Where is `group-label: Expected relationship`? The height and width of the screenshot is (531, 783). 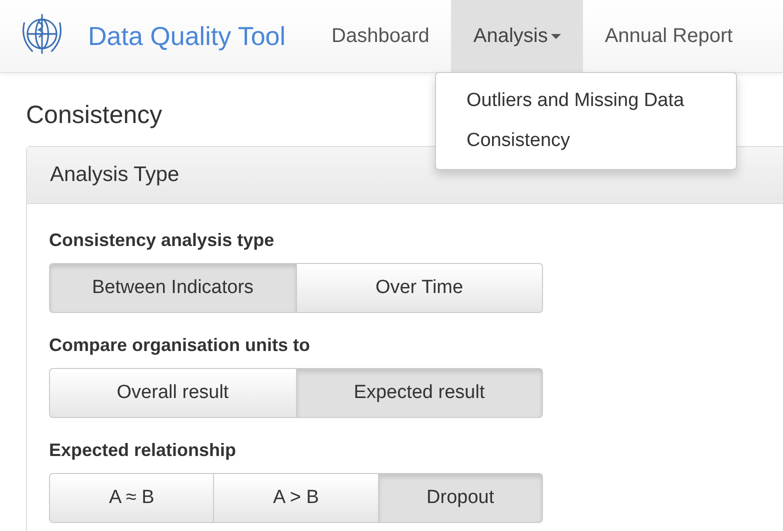
group-label: Expected relationship is located at coordinates (143, 450).